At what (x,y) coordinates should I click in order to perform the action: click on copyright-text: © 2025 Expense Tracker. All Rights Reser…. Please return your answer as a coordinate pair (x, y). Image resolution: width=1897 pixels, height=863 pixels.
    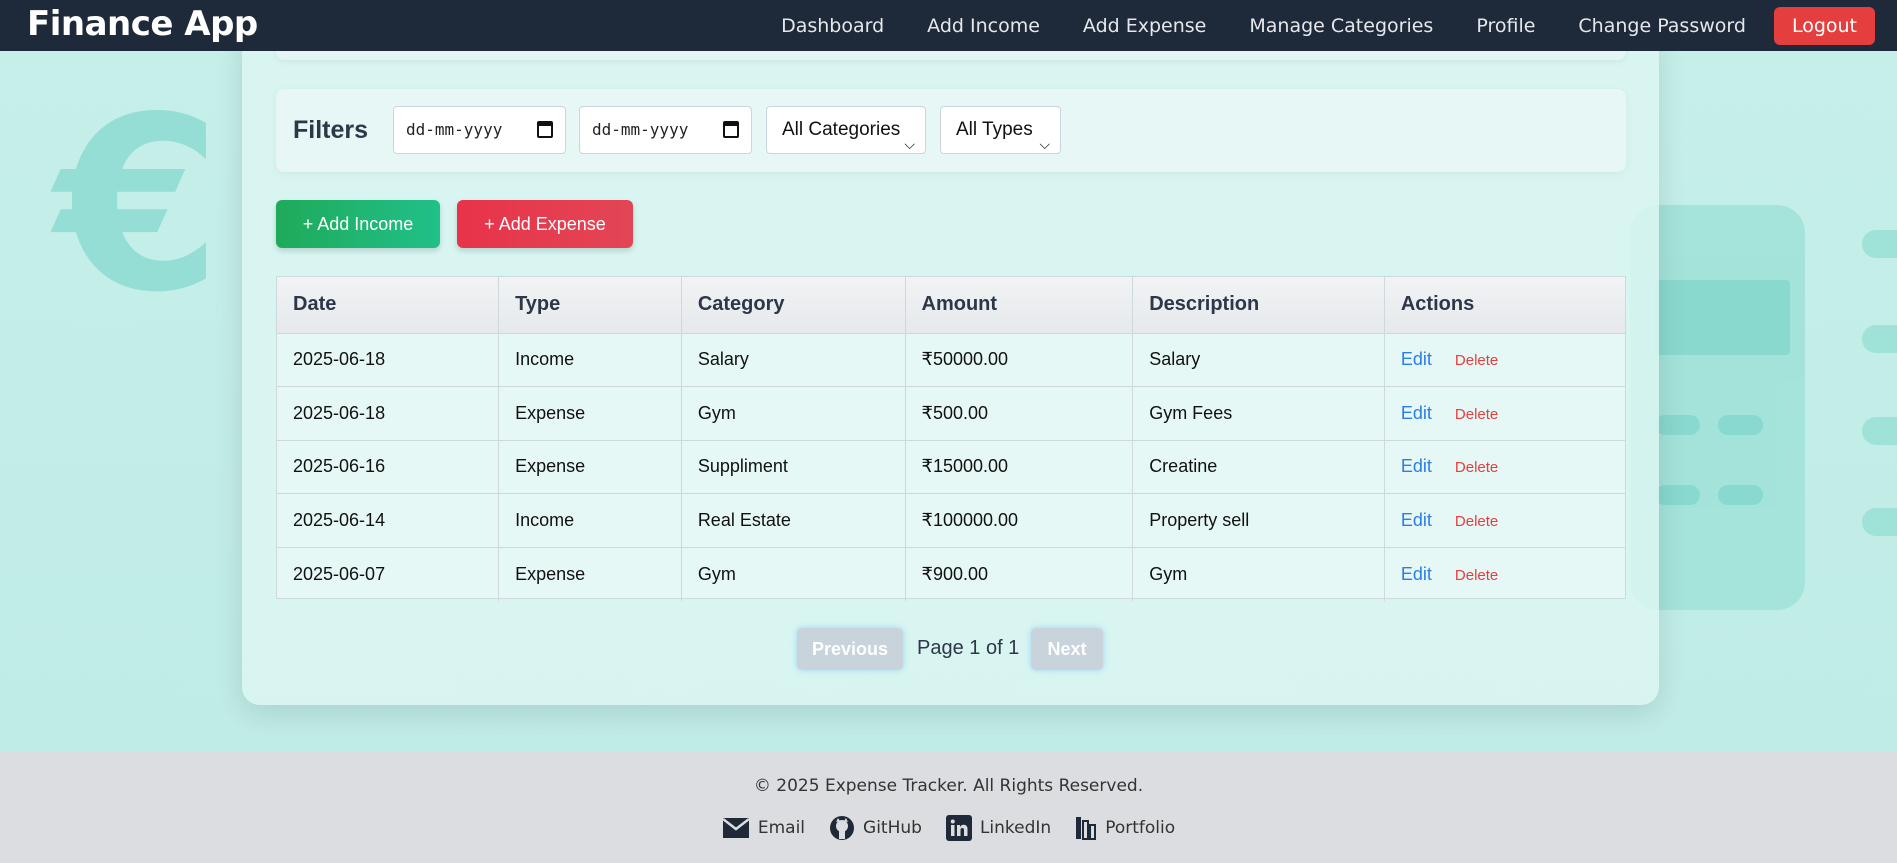
    Looking at the image, I should click on (948, 786).